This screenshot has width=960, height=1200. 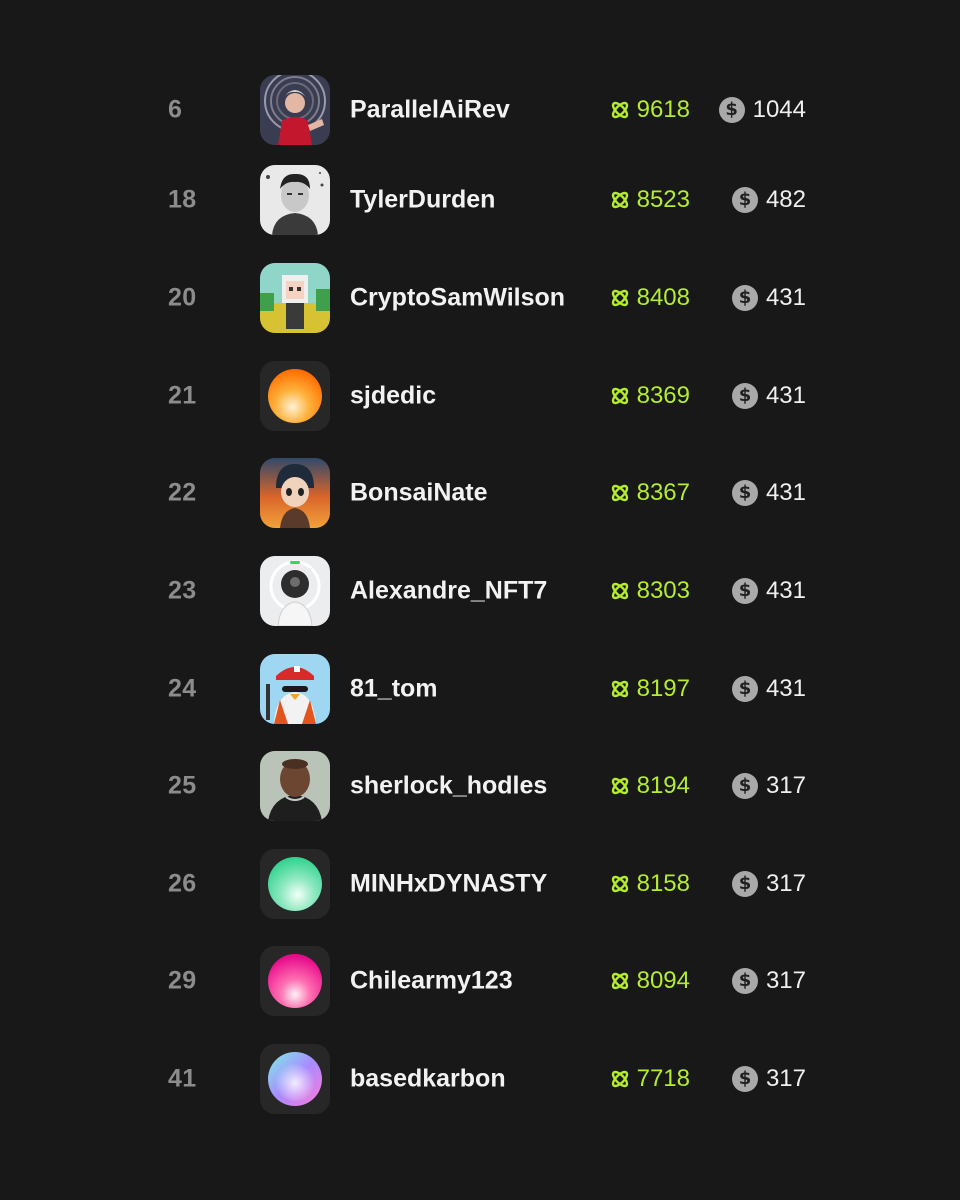 I want to click on rank-number: 6, so click(x=175, y=109).